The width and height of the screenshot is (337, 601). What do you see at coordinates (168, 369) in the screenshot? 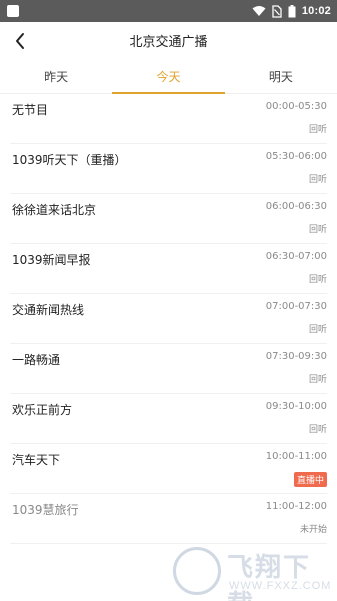
I see `program-row: 一路畅通 07:30-09:30 回听` at bounding box center [168, 369].